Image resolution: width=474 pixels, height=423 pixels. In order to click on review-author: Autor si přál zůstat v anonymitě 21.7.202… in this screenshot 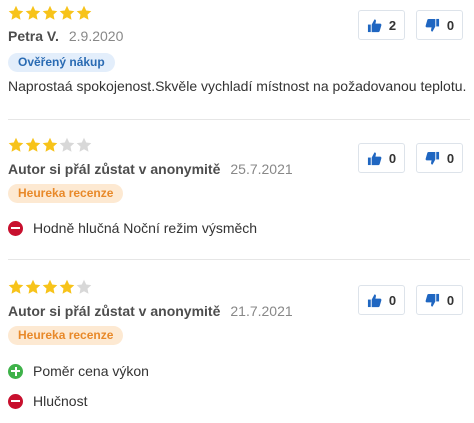, I will do `click(150, 311)`.